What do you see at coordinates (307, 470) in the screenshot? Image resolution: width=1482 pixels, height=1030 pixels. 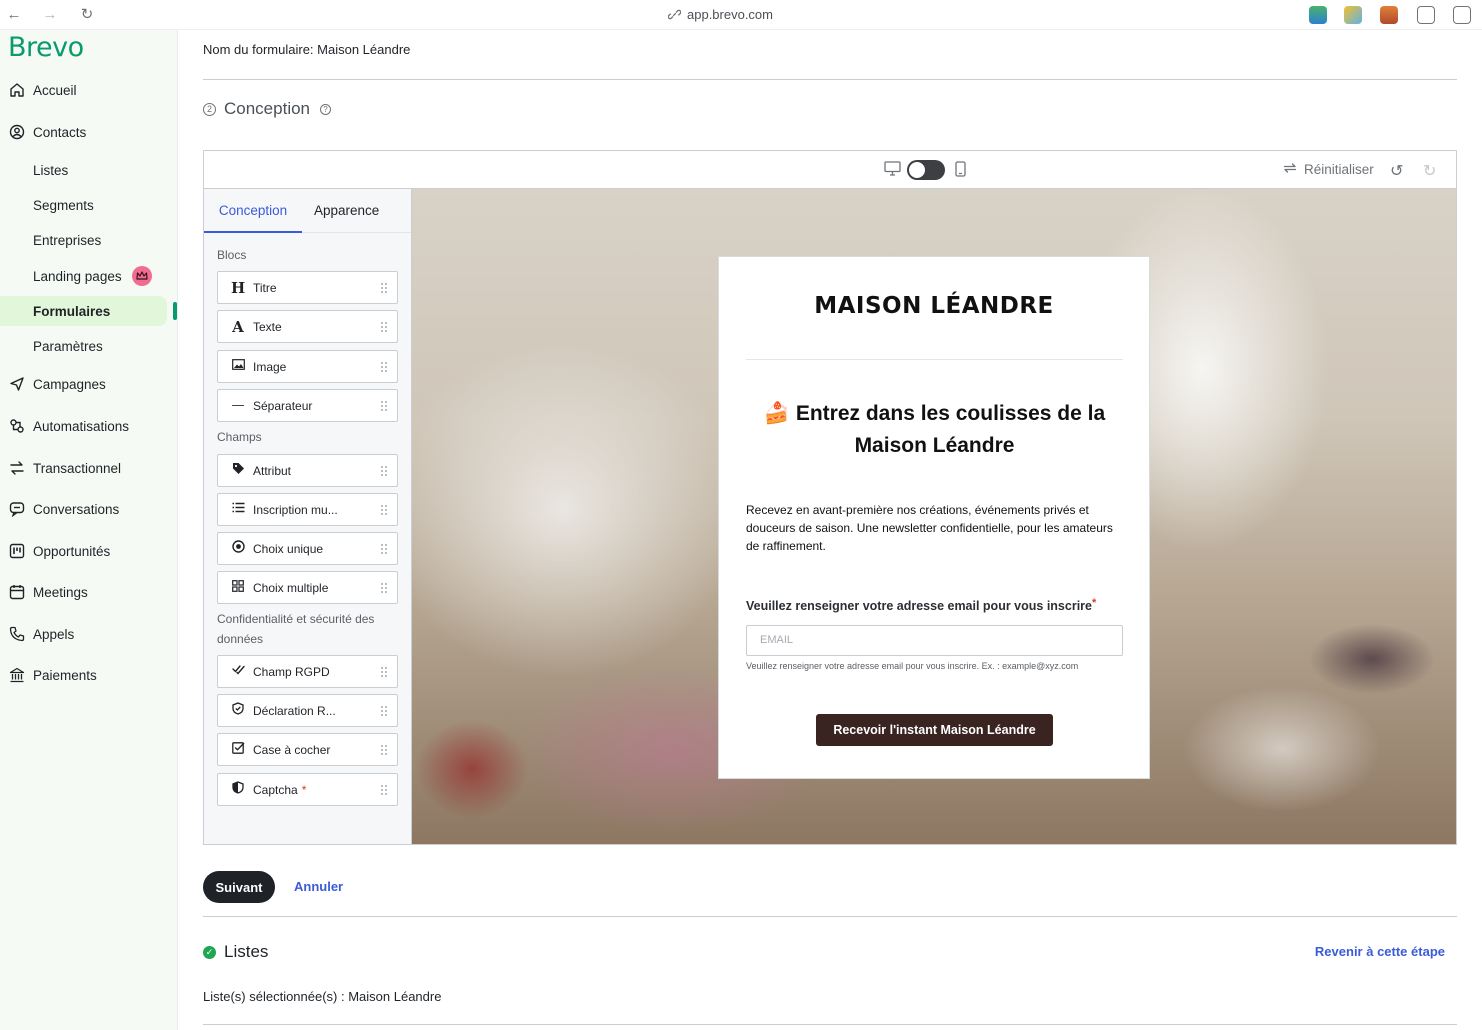 I see `field-attribut: Attribut` at bounding box center [307, 470].